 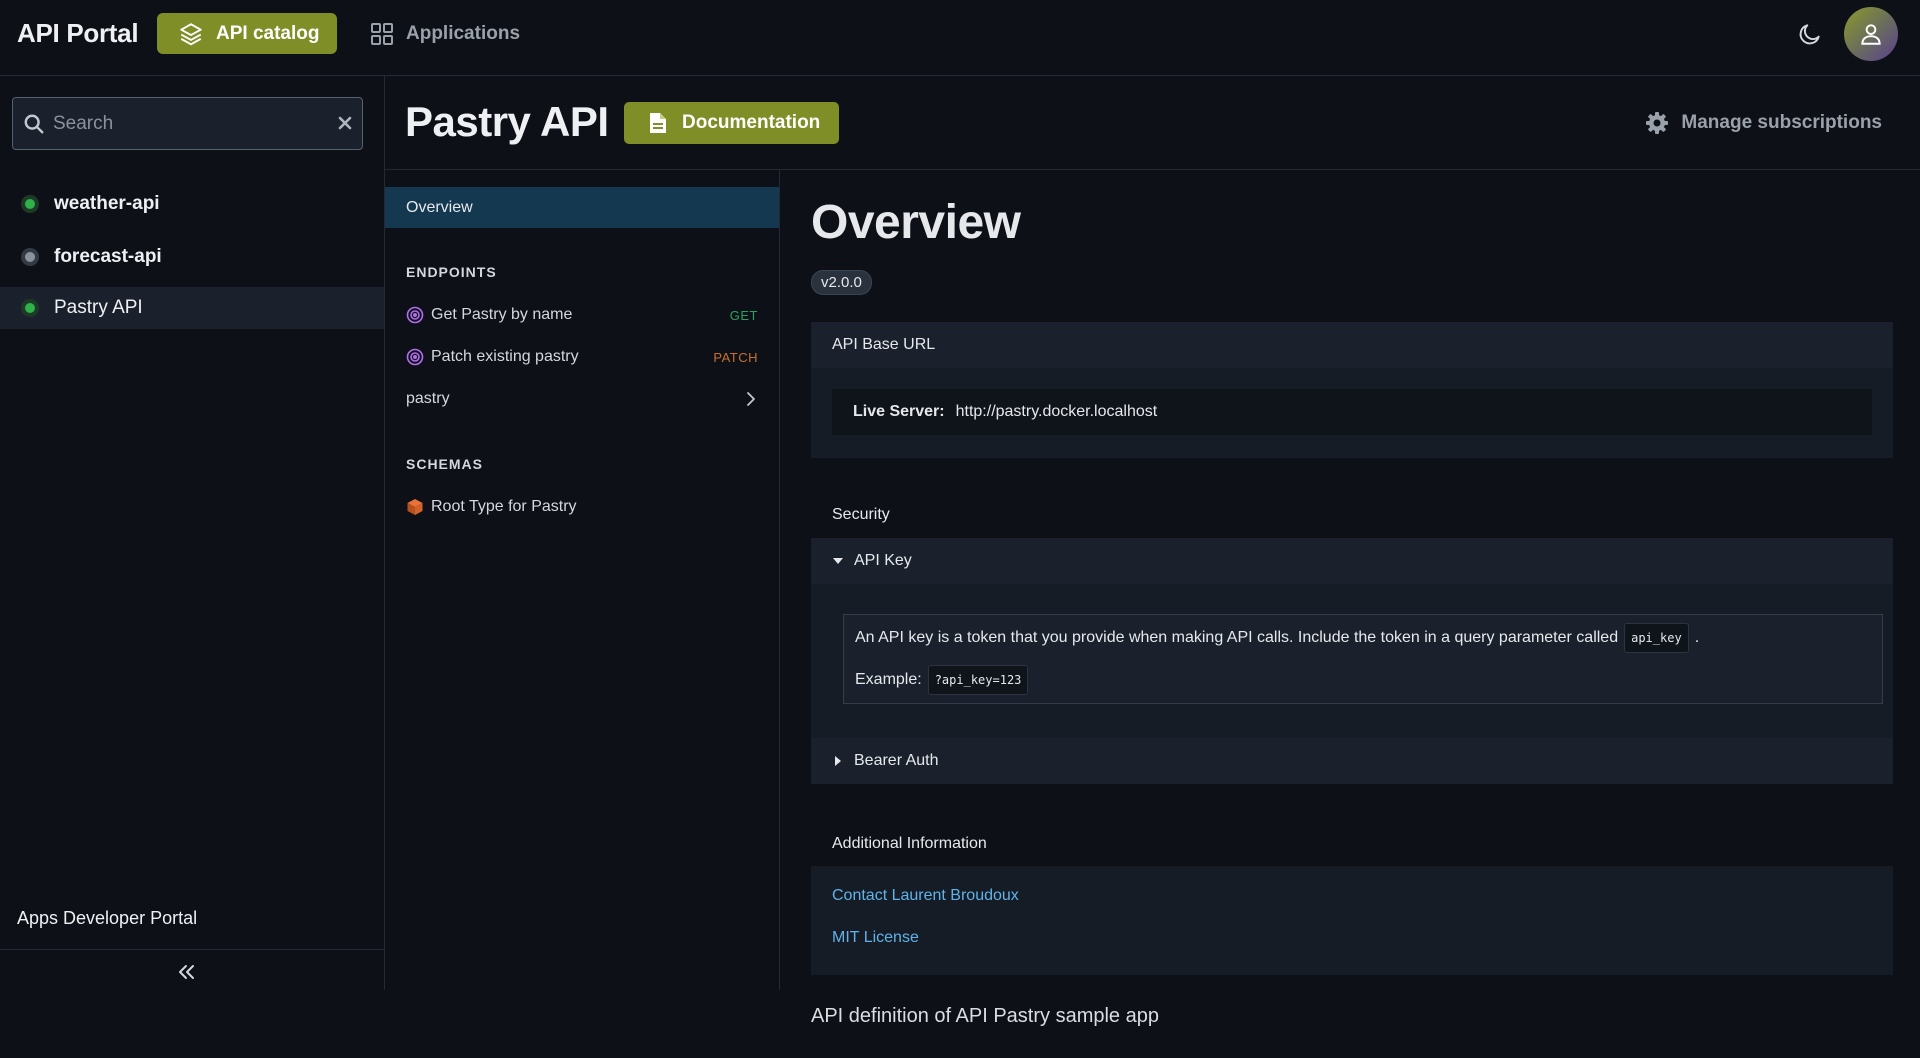 What do you see at coordinates (861, 514) in the screenshot?
I see `security-heading: Security` at bounding box center [861, 514].